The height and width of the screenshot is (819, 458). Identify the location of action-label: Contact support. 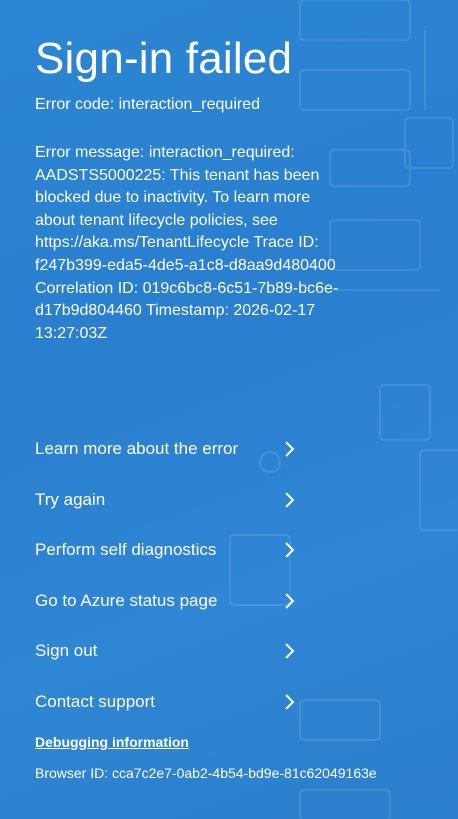
(95, 701).